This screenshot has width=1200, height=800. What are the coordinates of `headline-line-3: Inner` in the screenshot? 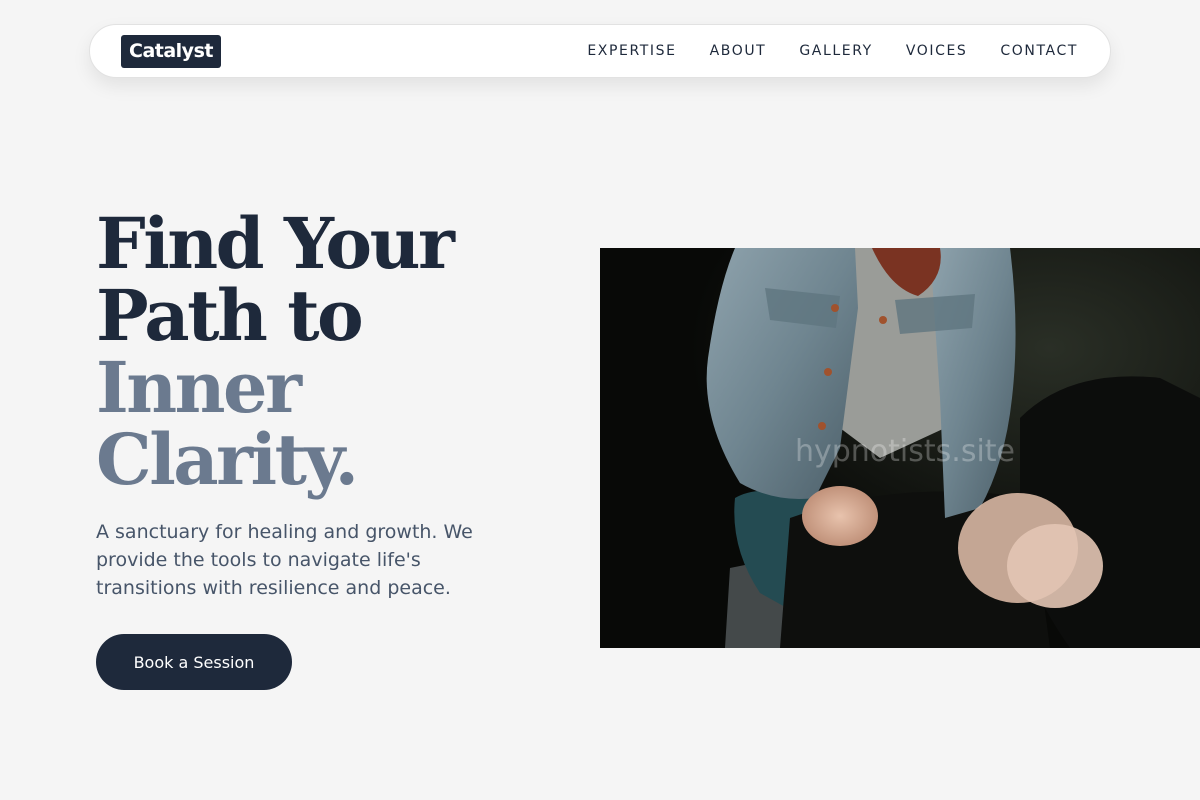 It's located at (199, 387).